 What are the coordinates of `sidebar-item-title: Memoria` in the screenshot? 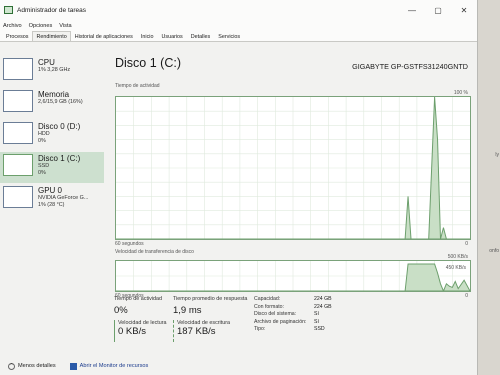 It's located at (54, 94).